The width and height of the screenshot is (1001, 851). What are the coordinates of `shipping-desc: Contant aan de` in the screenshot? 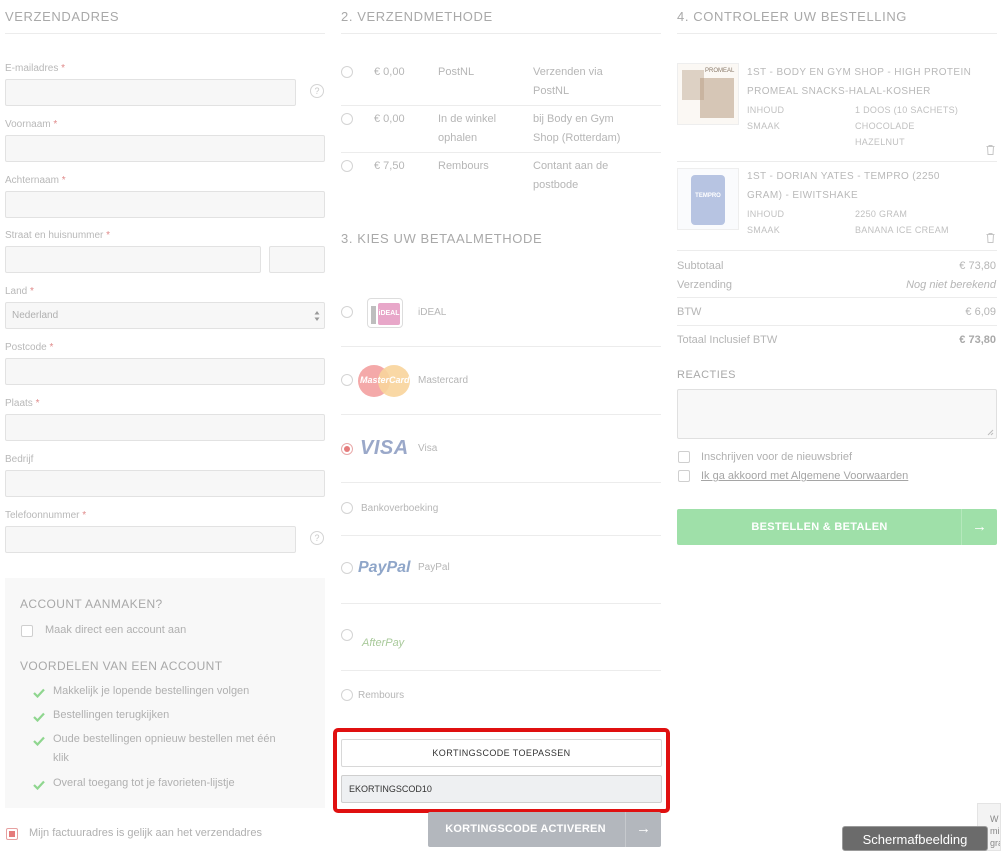 It's located at (571, 166).